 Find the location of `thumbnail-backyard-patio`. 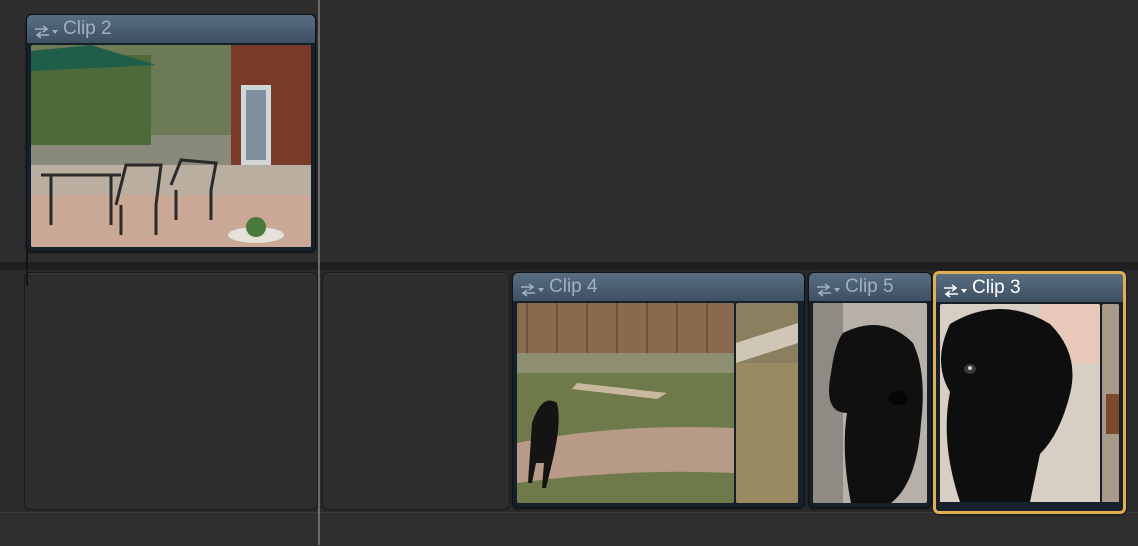

thumbnail-backyard-patio is located at coordinates (171, 146).